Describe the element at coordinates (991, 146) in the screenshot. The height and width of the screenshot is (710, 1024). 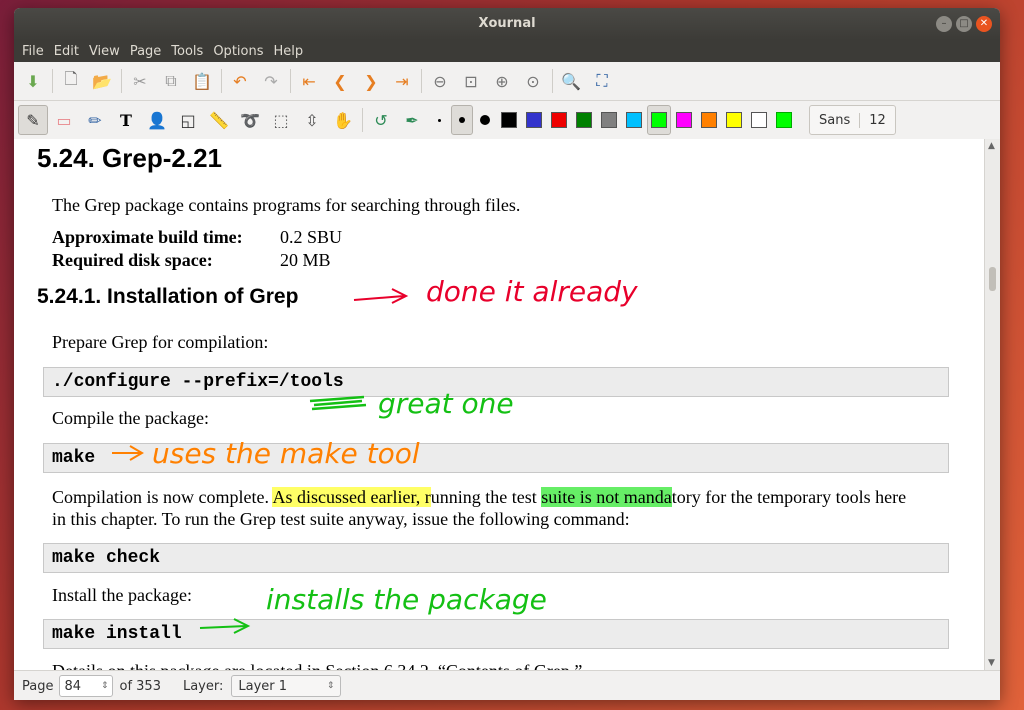
I see `scroll-up-icon: ▲` at that location.